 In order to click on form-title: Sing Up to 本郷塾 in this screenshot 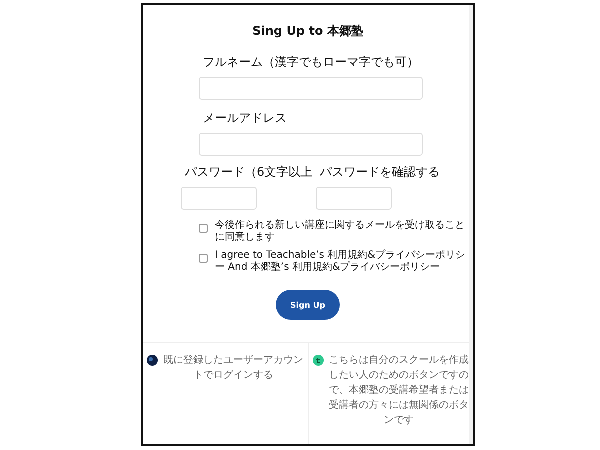, I will do `click(308, 31)`.